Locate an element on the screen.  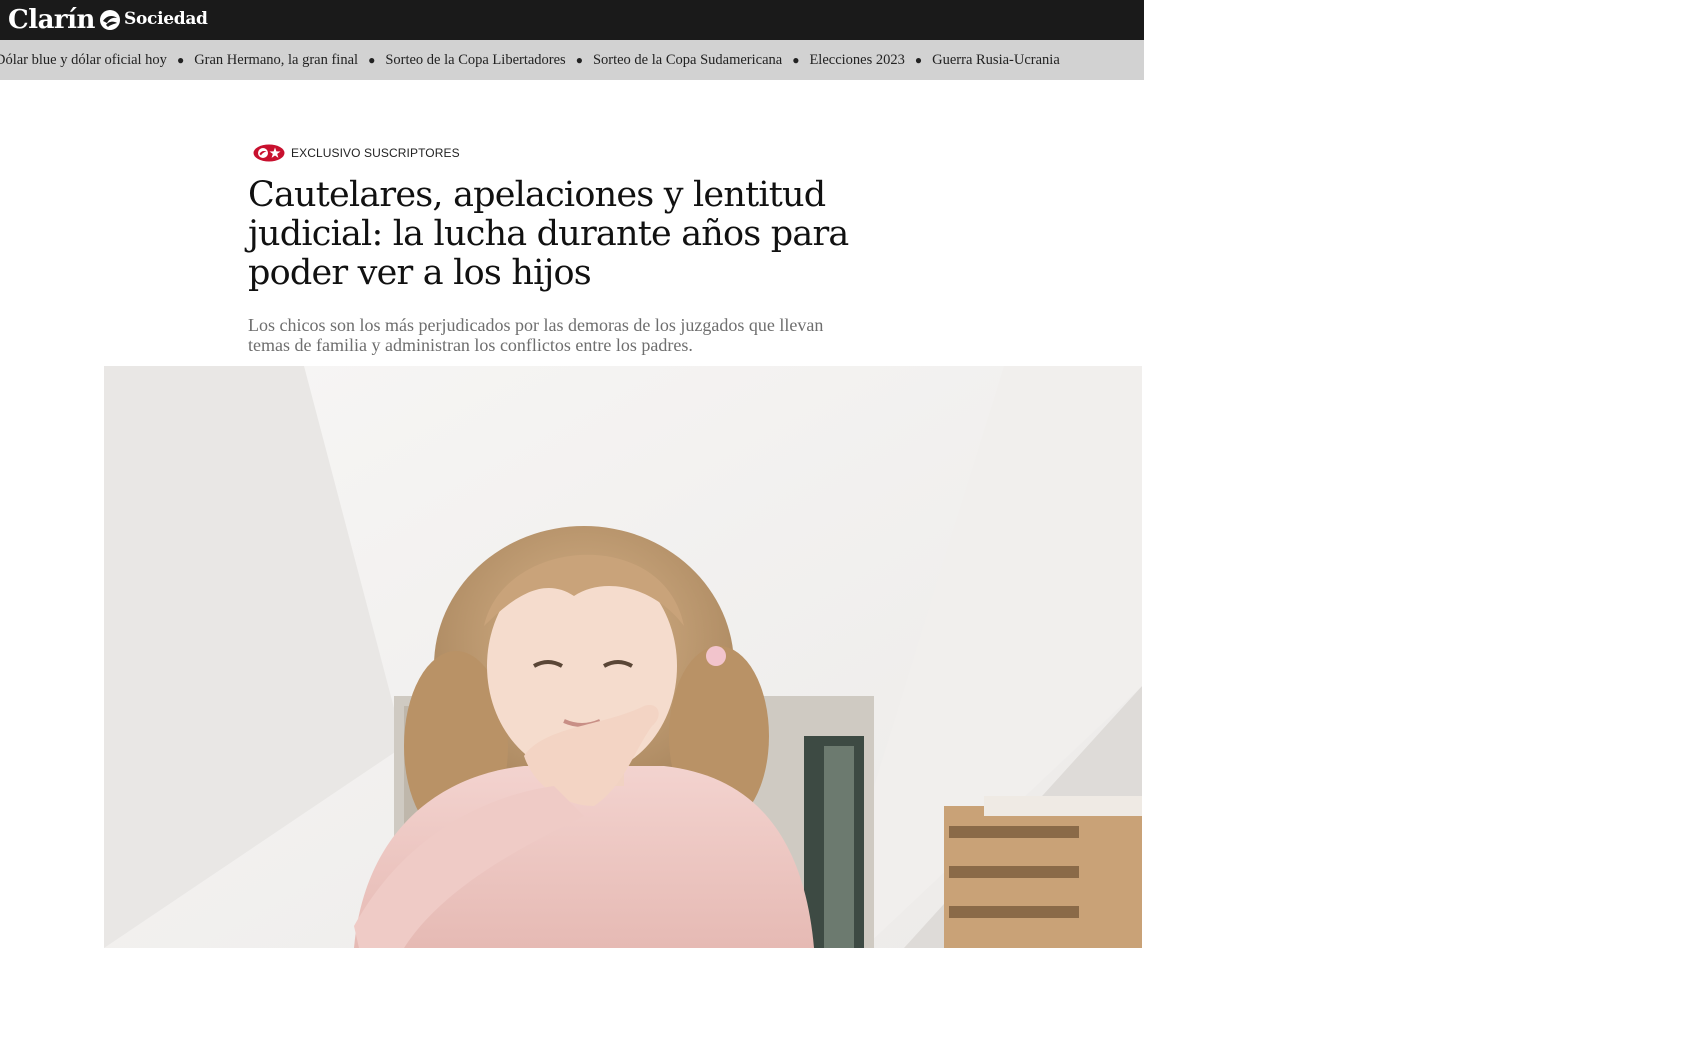
subscriber-star-icon is located at coordinates (269, 153).